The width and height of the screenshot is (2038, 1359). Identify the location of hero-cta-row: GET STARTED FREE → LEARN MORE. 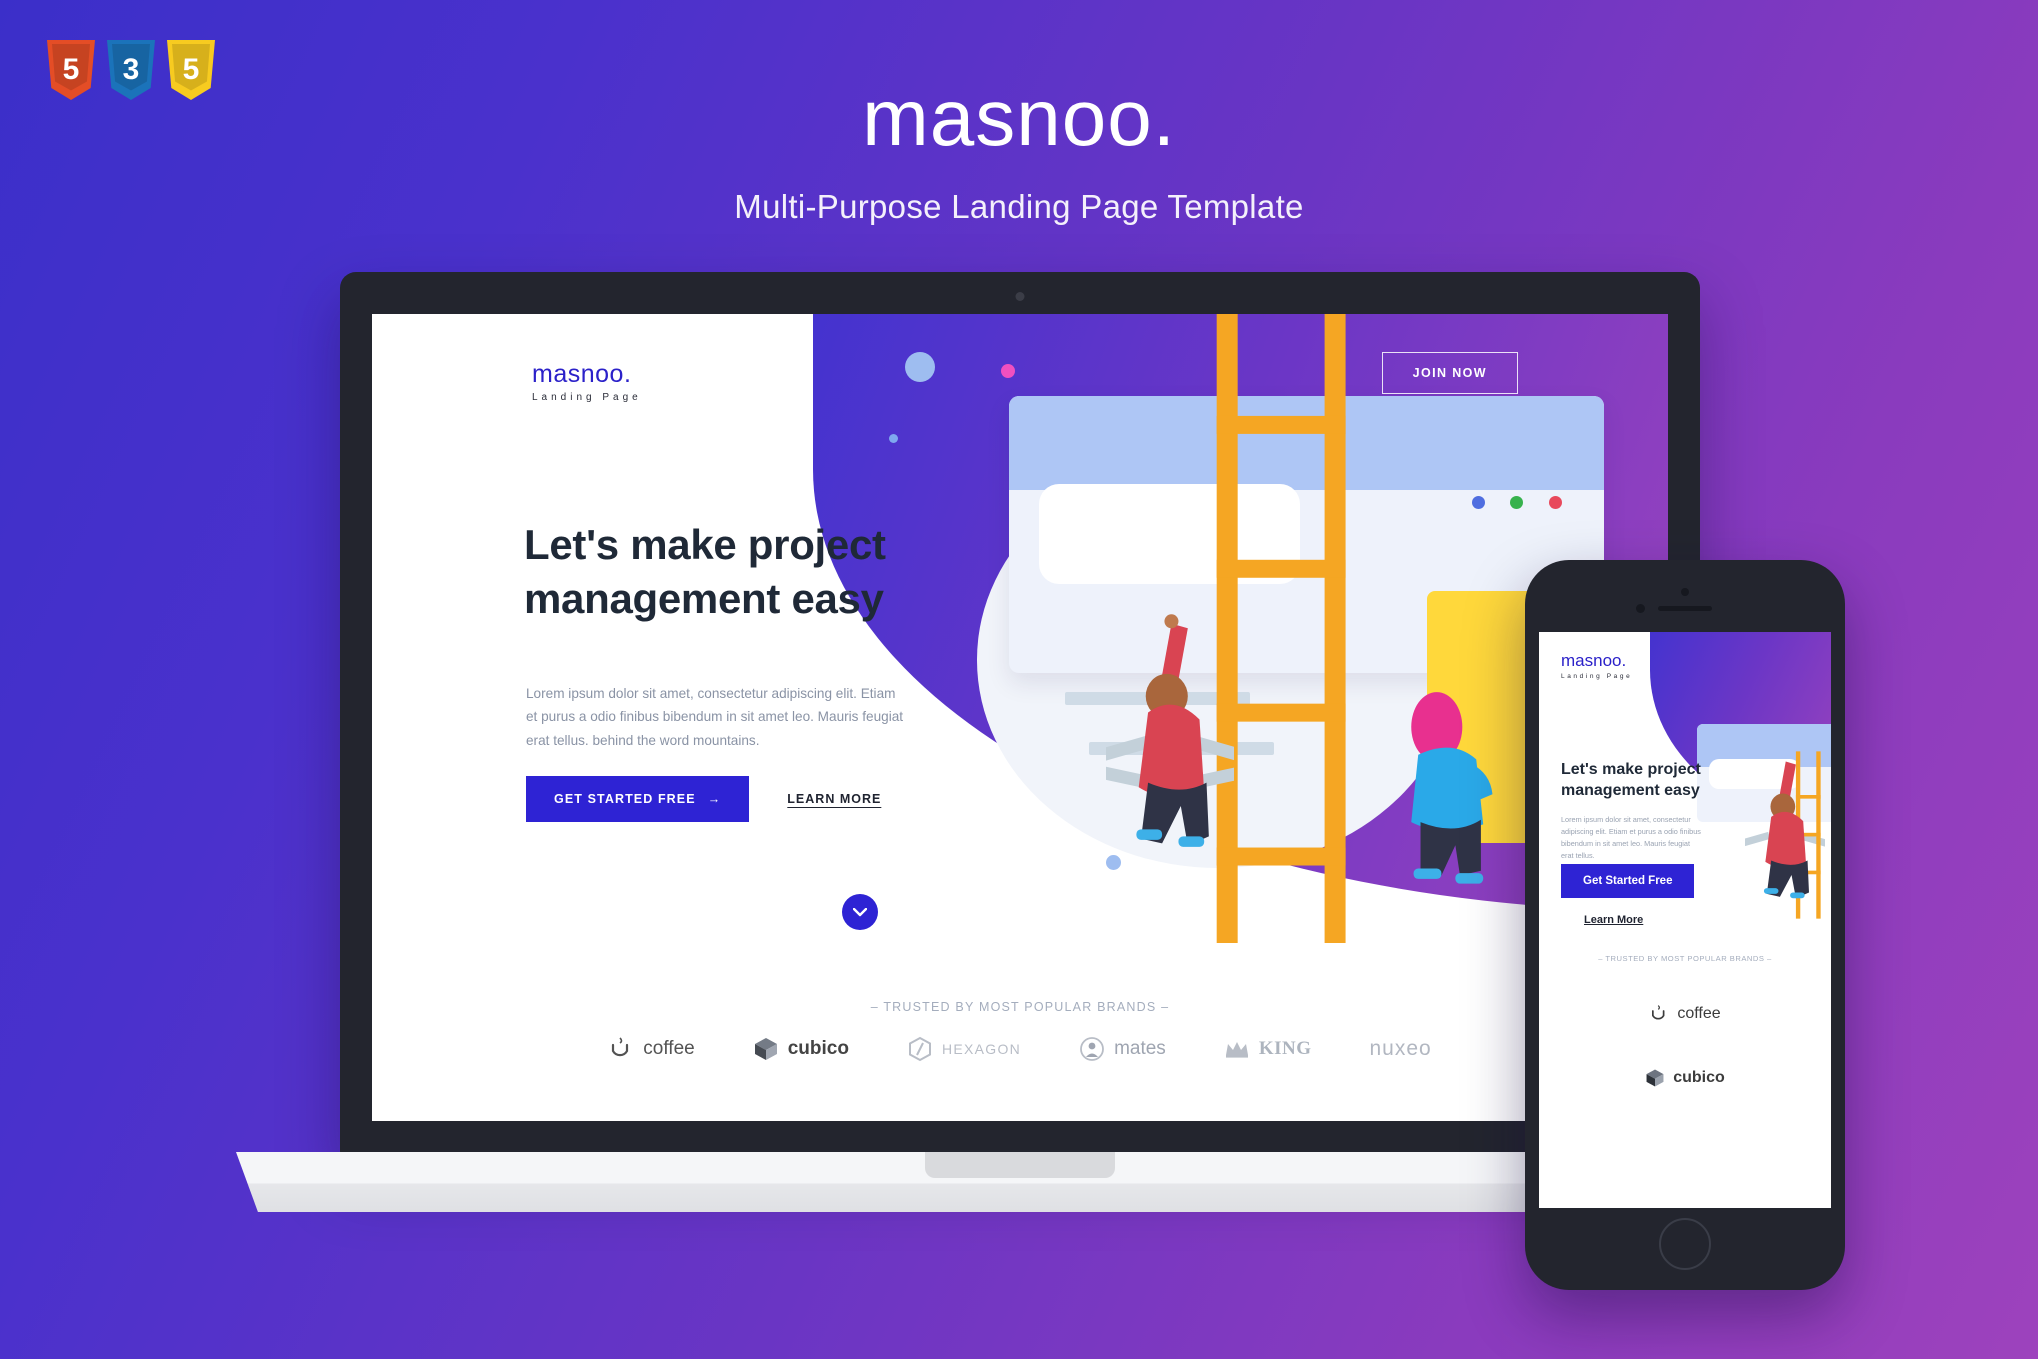
(703, 799).